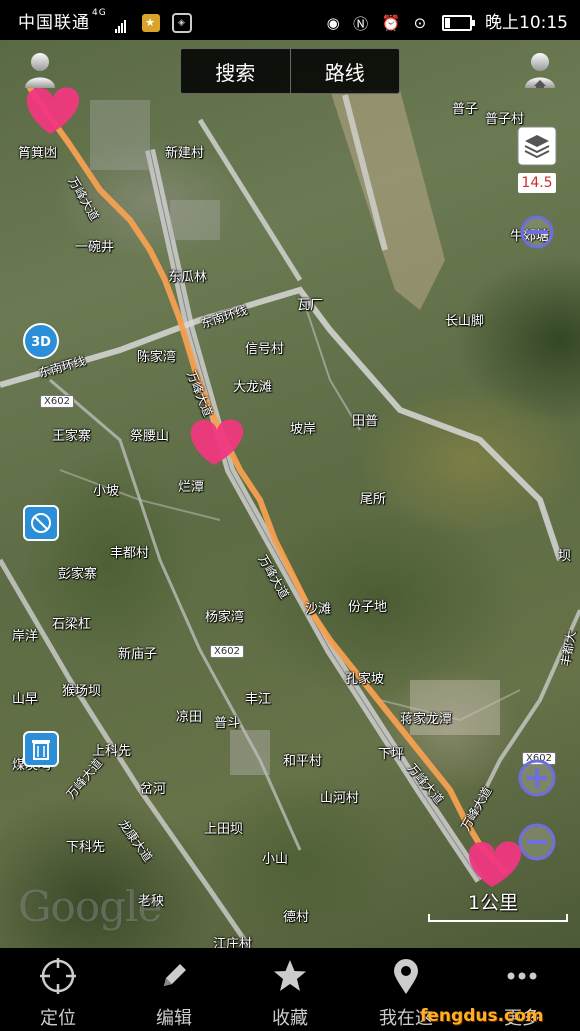 This screenshot has width=580, height=1031. I want to click on place-label: 新建村, so click(185, 153).